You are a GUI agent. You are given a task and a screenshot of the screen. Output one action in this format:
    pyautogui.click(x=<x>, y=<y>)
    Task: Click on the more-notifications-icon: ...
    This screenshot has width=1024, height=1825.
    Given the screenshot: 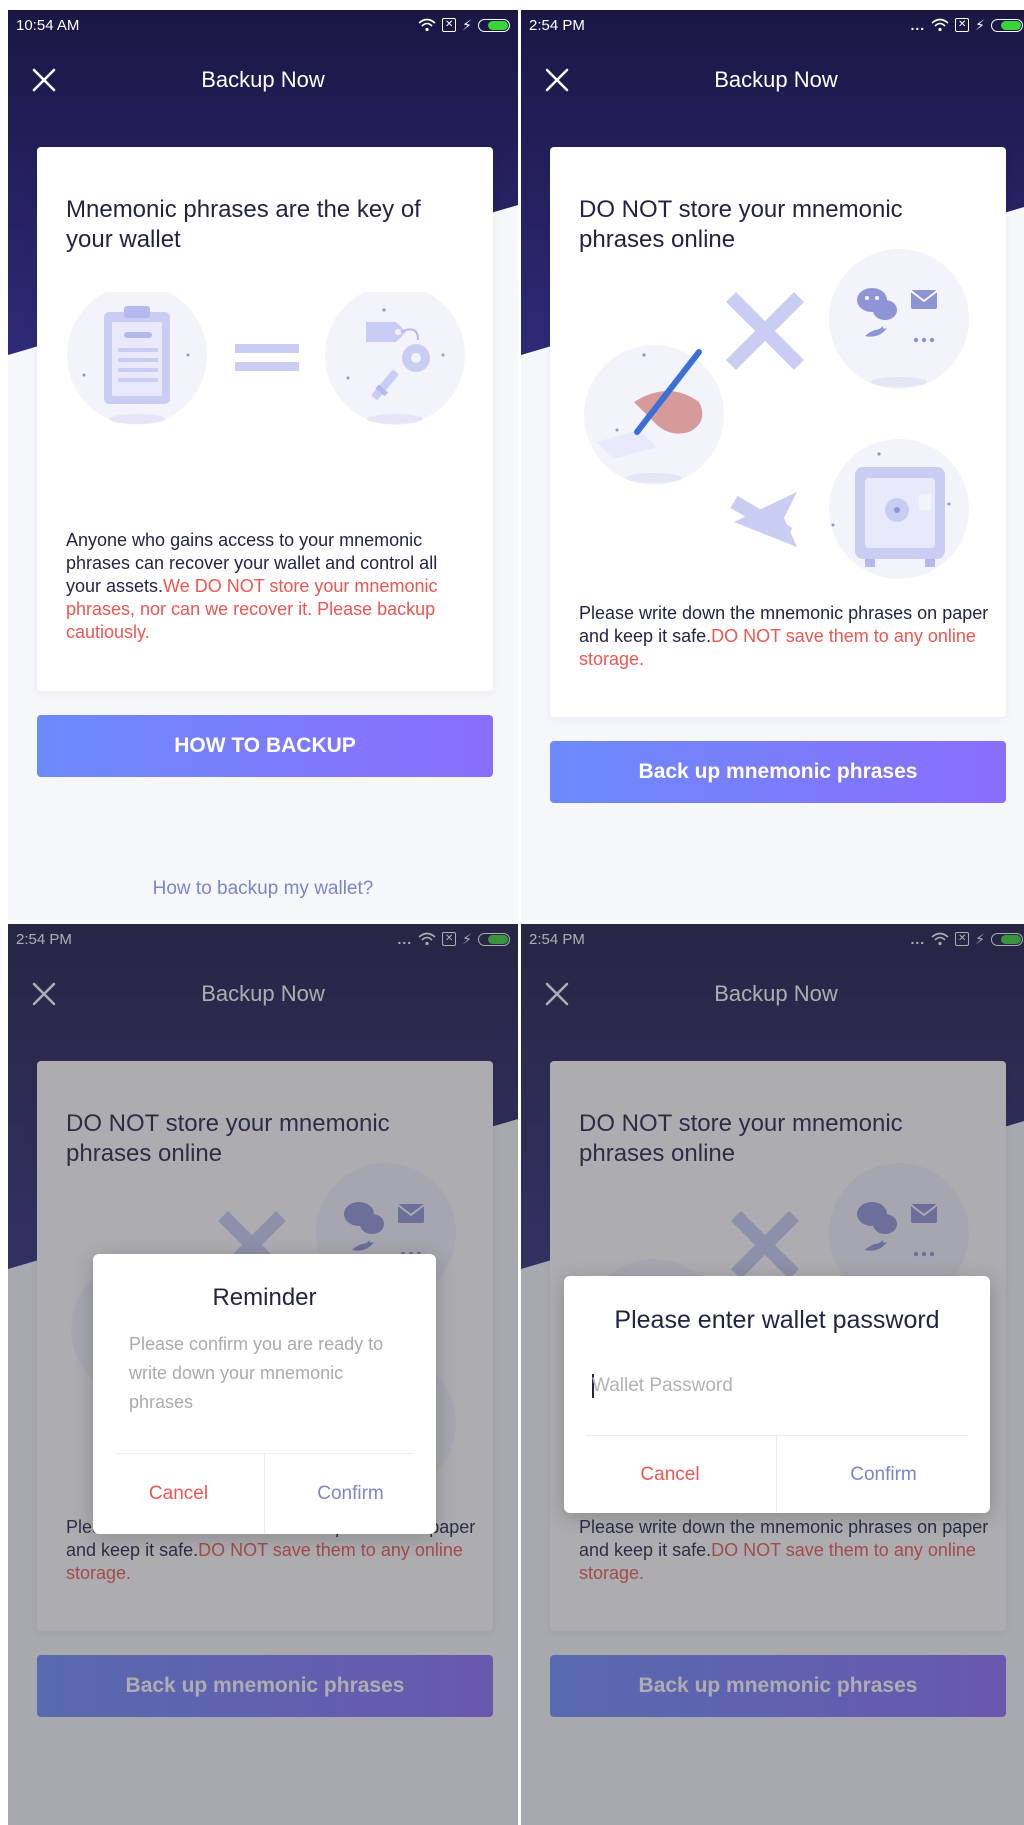 What is the action you would take?
    pyautogui.click(x=918, y=25)
    